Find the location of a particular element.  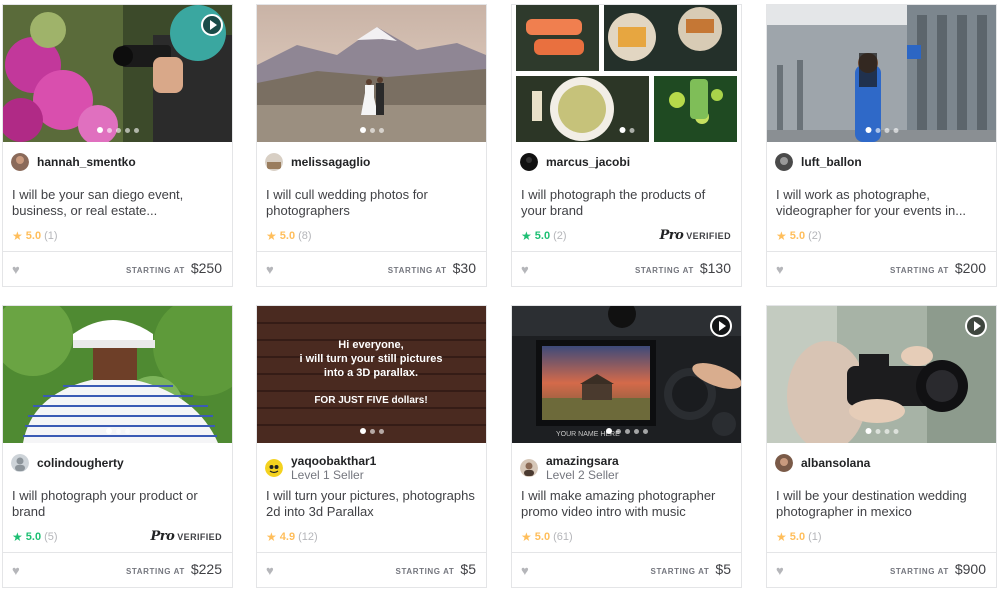

seller-info: luft_ballon is located at coordinates (818, 162).